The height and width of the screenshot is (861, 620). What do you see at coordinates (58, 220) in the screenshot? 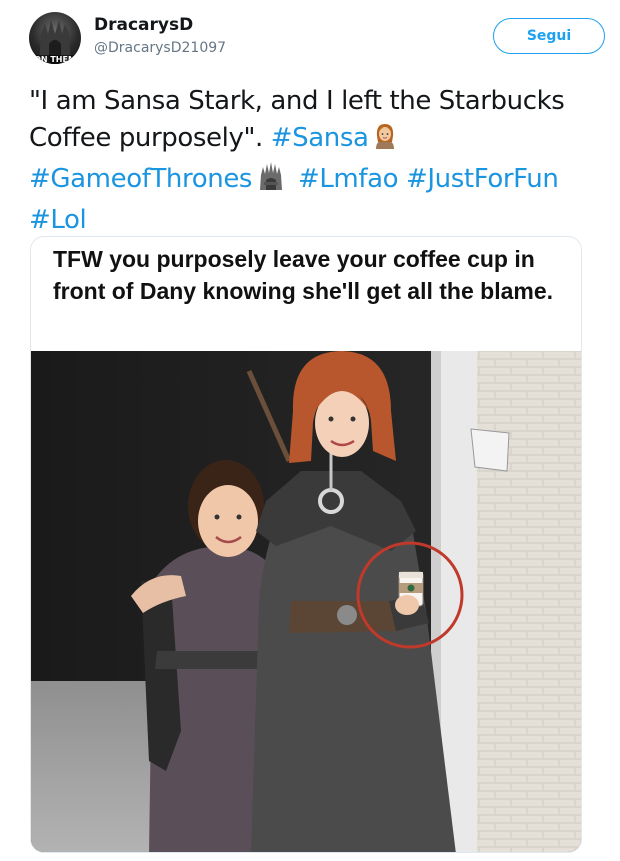
I see `hashtag-lol: #Lol` at bounding box center [58, 220].